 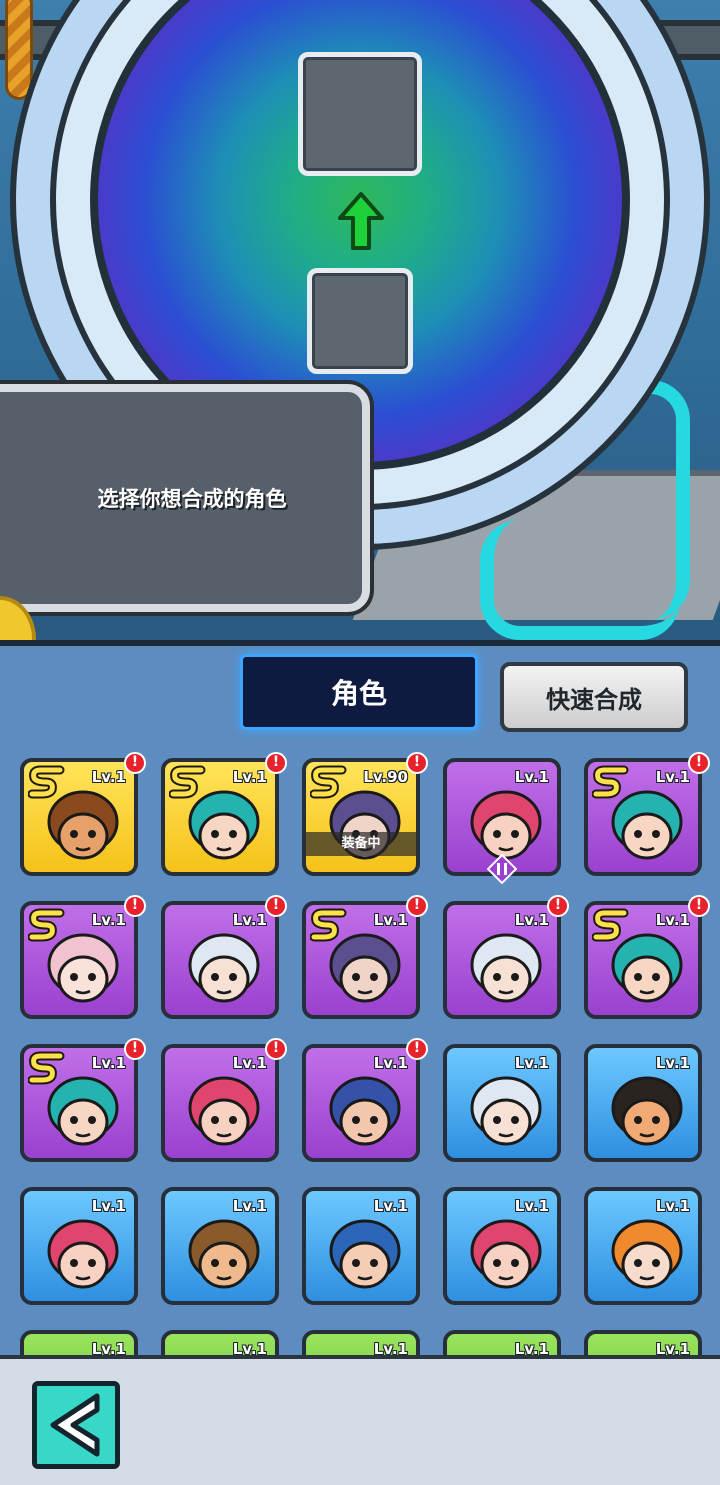 I want to click on blue-hair-man-portrait-icon, so click(x=365, y=1111).